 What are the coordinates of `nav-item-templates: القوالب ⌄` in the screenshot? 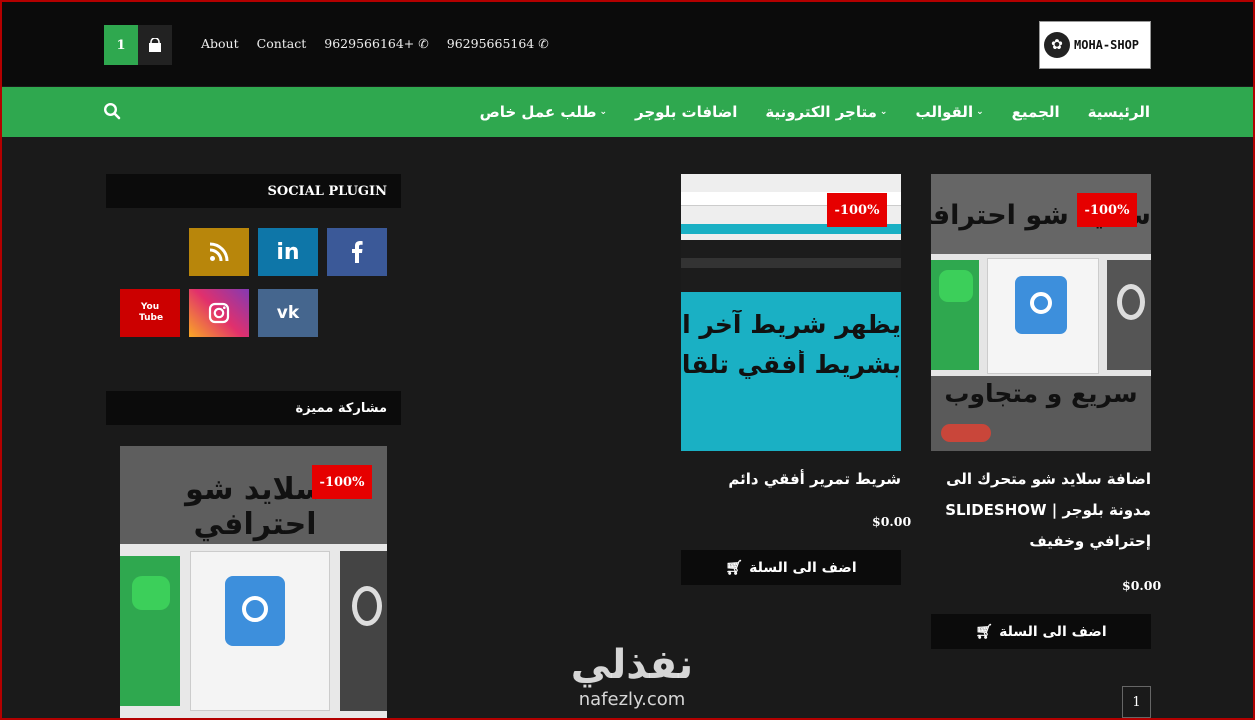 It's located at (949, 112).